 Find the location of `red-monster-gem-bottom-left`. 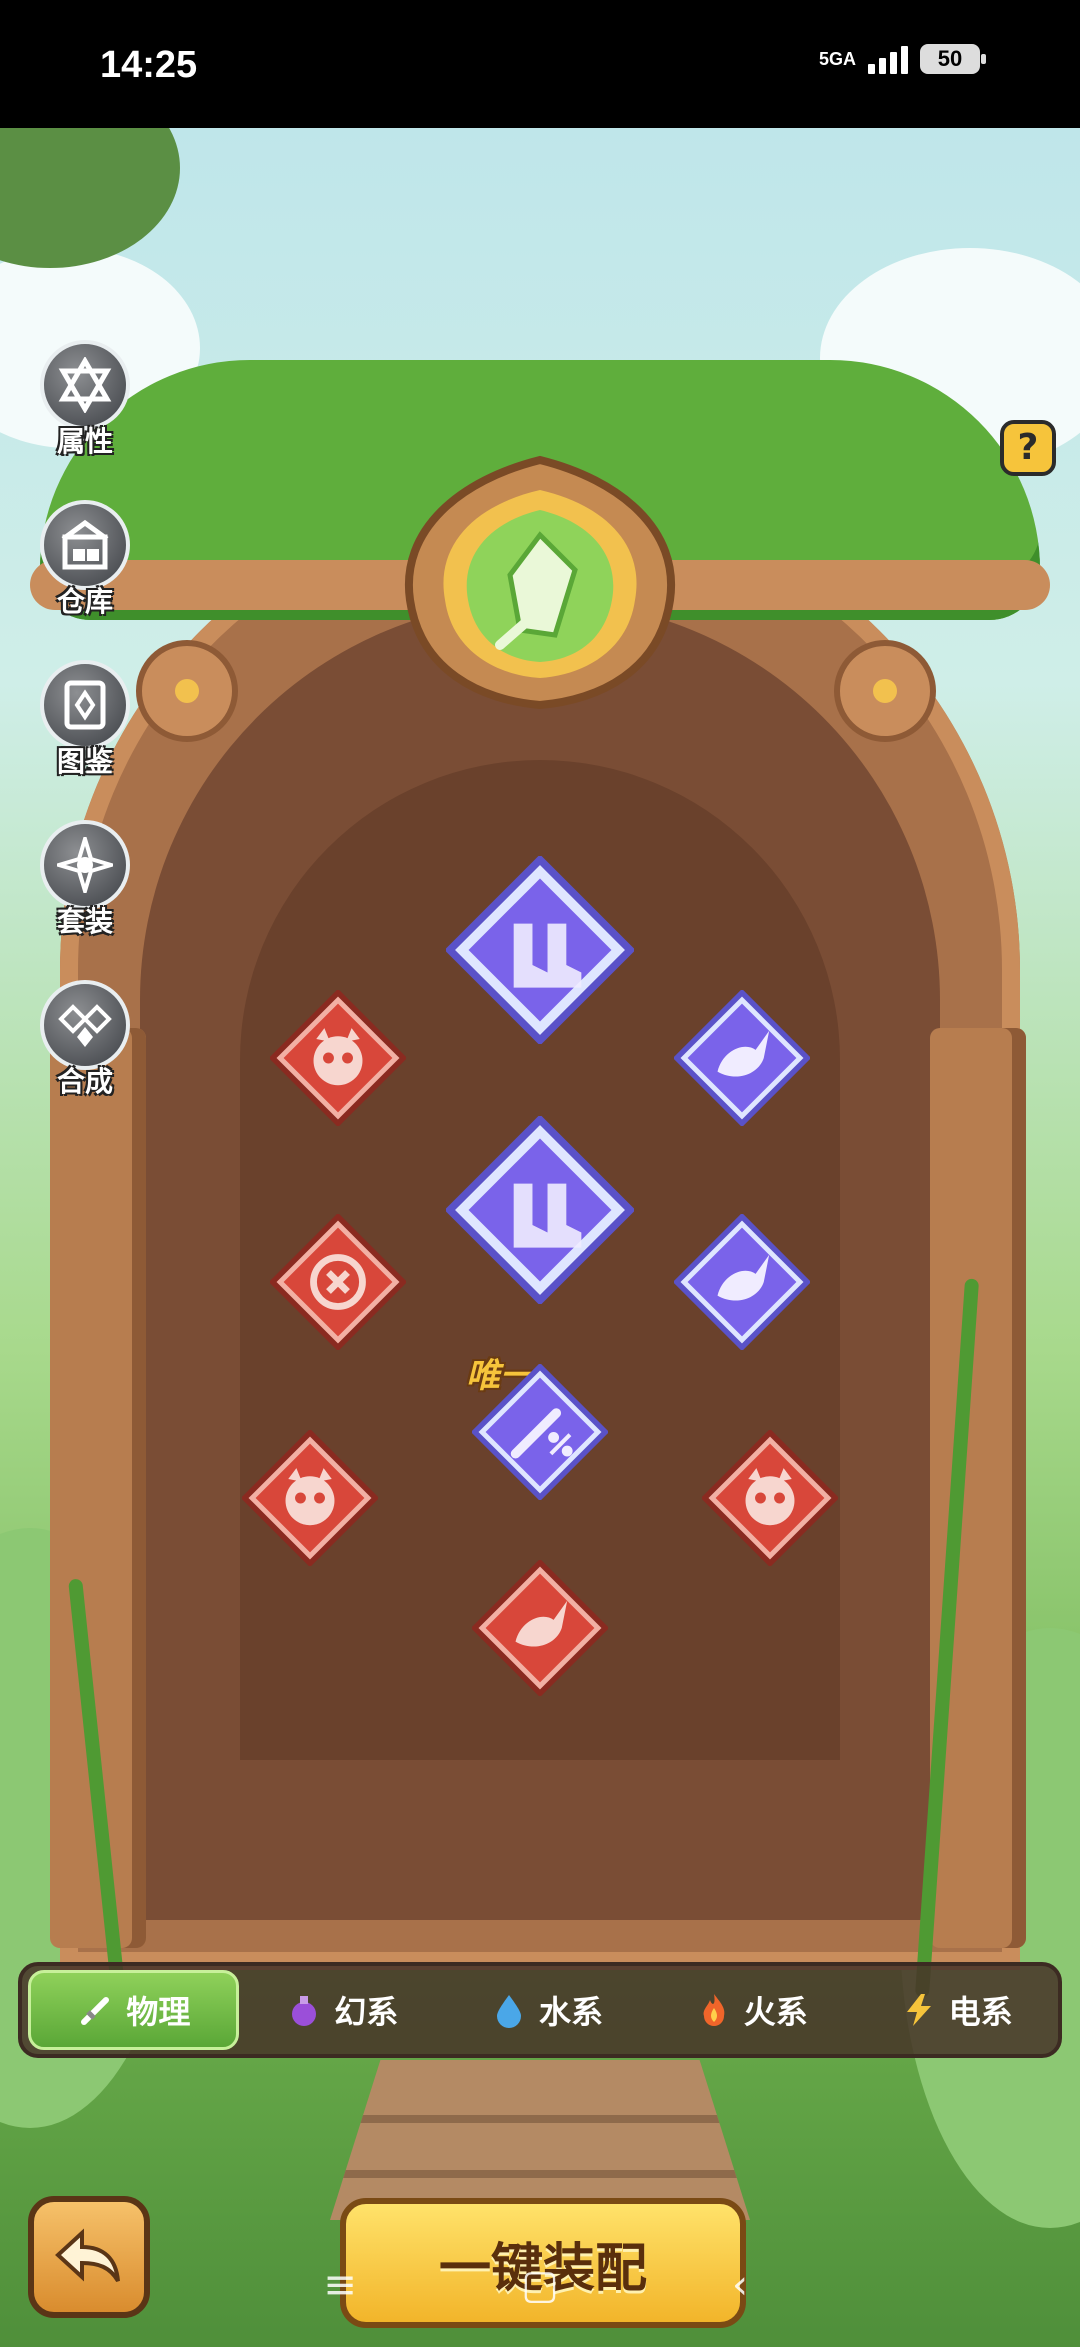

red-monster-gem-bottom-left is located at coordinates (310, 1498).